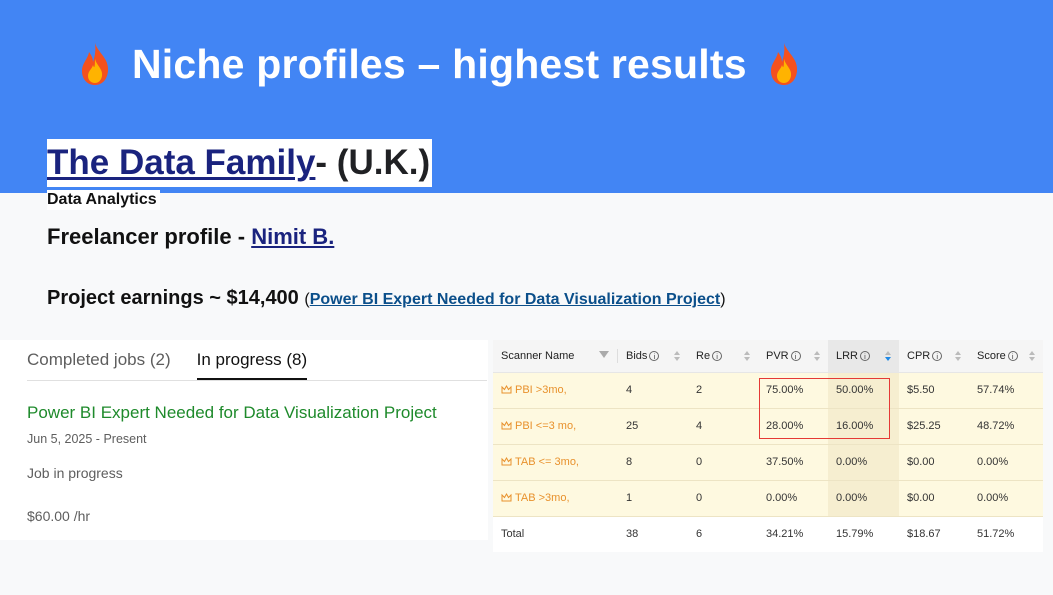 Image resolution: width=1053 pixels, height=595 pixels. Describe the element at coordinates (793, 390) in the screenshot. I see `pvr-cell: 75.00%` at that location.